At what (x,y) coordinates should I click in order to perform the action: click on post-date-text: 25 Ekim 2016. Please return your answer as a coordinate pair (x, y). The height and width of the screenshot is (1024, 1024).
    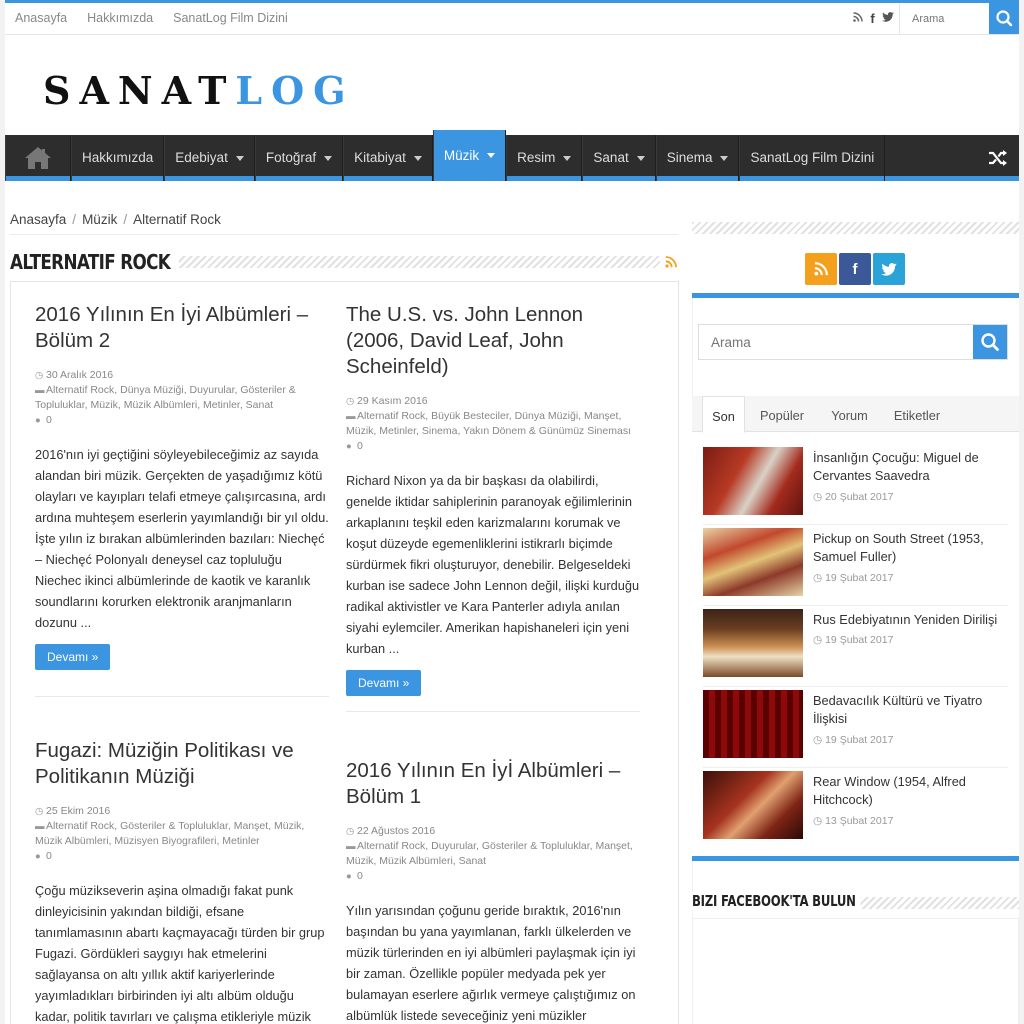
    Looking at the image, I should click on (78, 811).